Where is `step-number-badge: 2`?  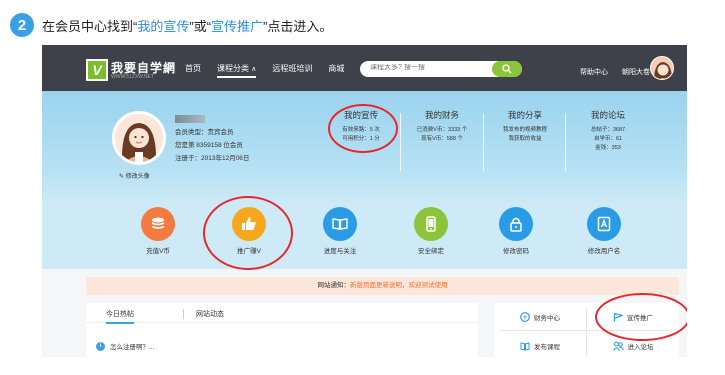
step-number-badge: 2 is located at coordinates (22, 25).